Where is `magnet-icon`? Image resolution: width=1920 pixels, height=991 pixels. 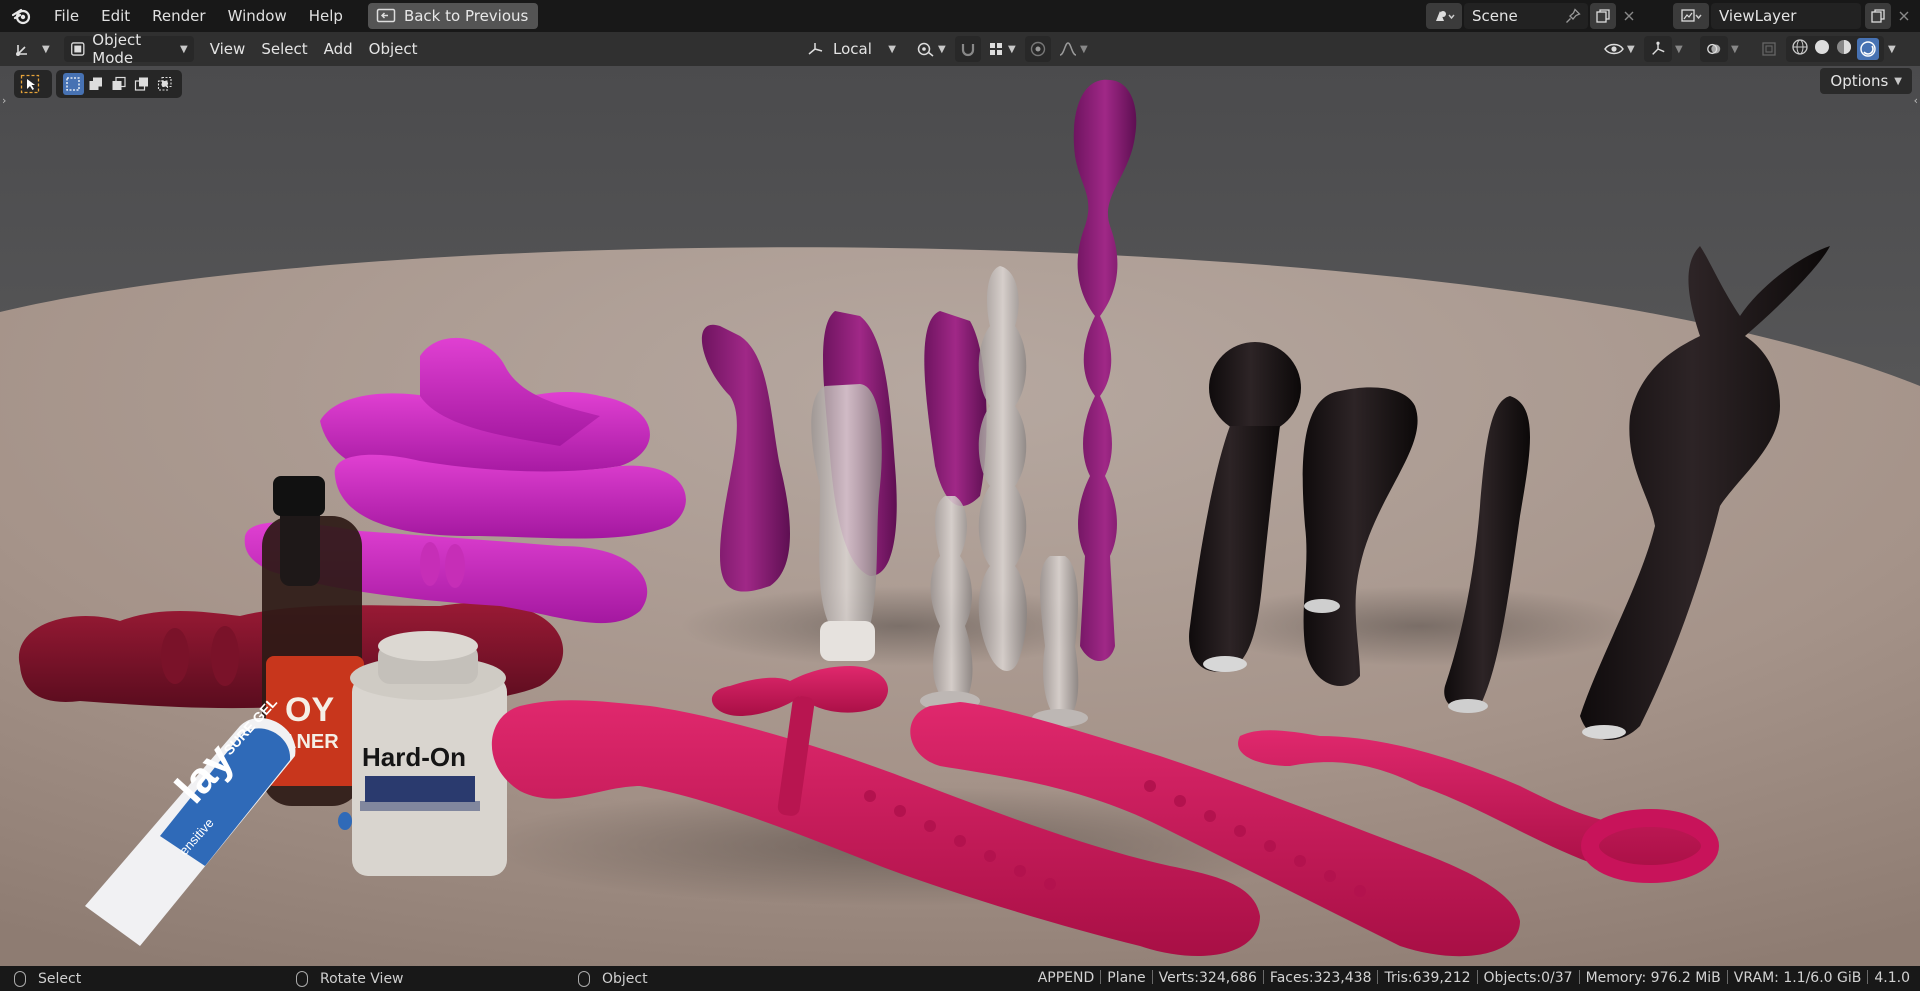
magnet-icon is located at coordinates (968, 50).